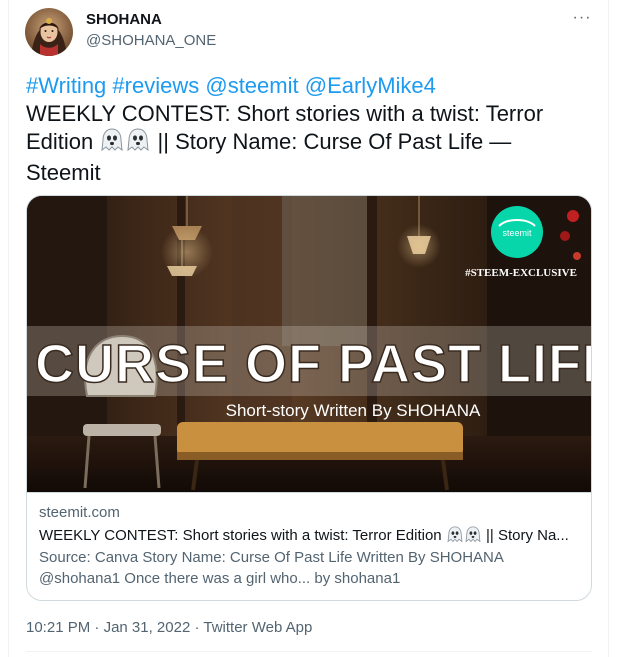 This screenshot has height=657, width=619. What do you see at coordinates (582, 20) in the screenshot?
I see `more-options-icon: ···` at bounding box center [582, 20].